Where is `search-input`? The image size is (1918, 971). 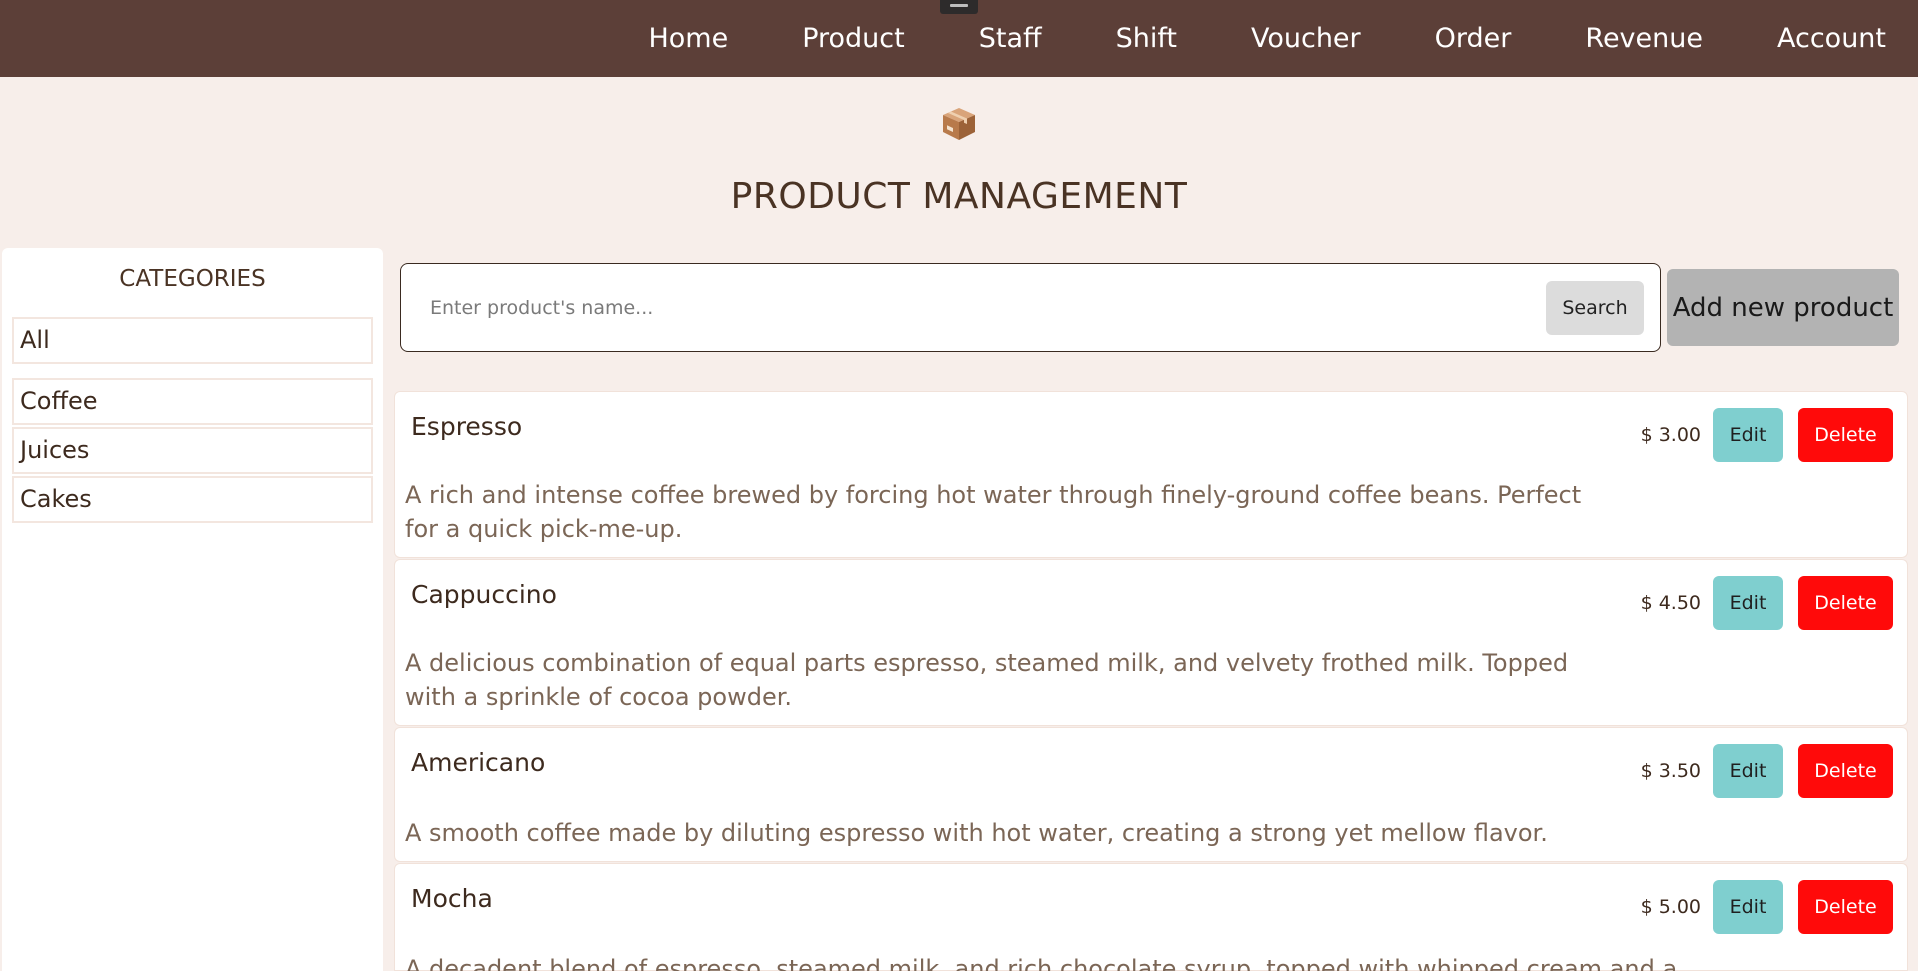
search-input is located at coordinates (970, 308).